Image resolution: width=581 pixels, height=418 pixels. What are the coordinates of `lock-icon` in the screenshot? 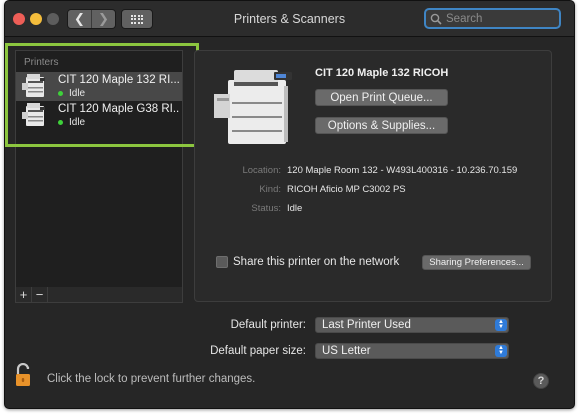 It's located at (25, 375).